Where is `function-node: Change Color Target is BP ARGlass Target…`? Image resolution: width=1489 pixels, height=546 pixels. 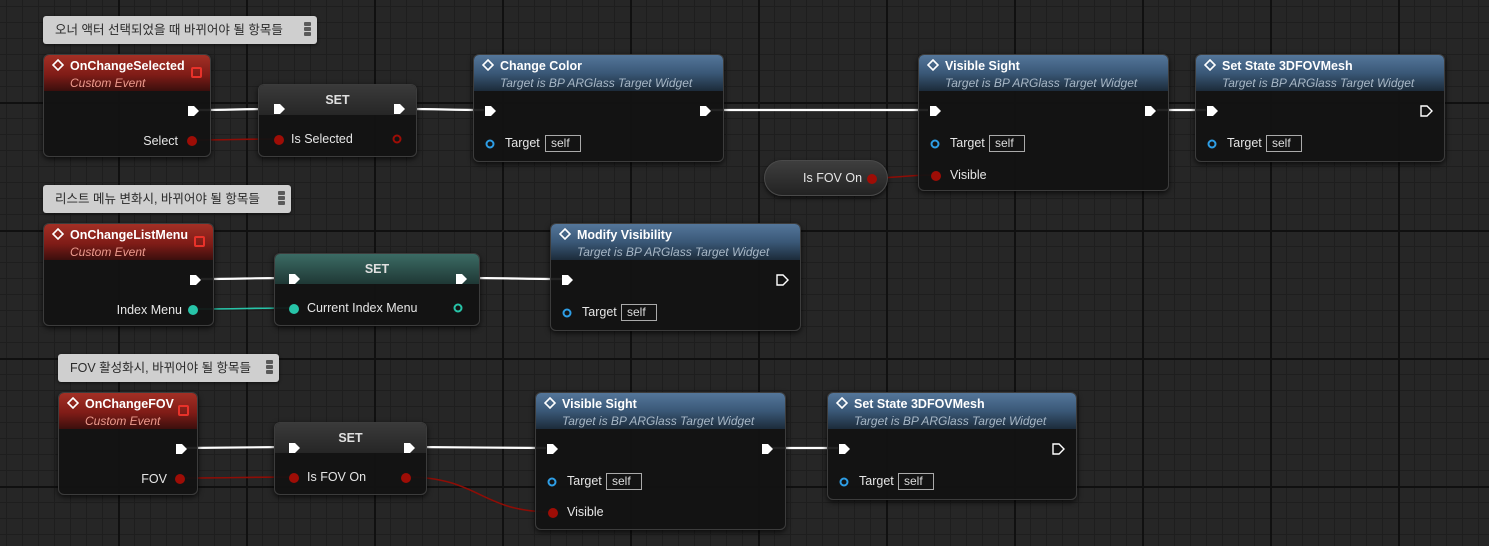 function-node: Change Color Target is BP ARGlass Target… is located at coordinates (598, 108).